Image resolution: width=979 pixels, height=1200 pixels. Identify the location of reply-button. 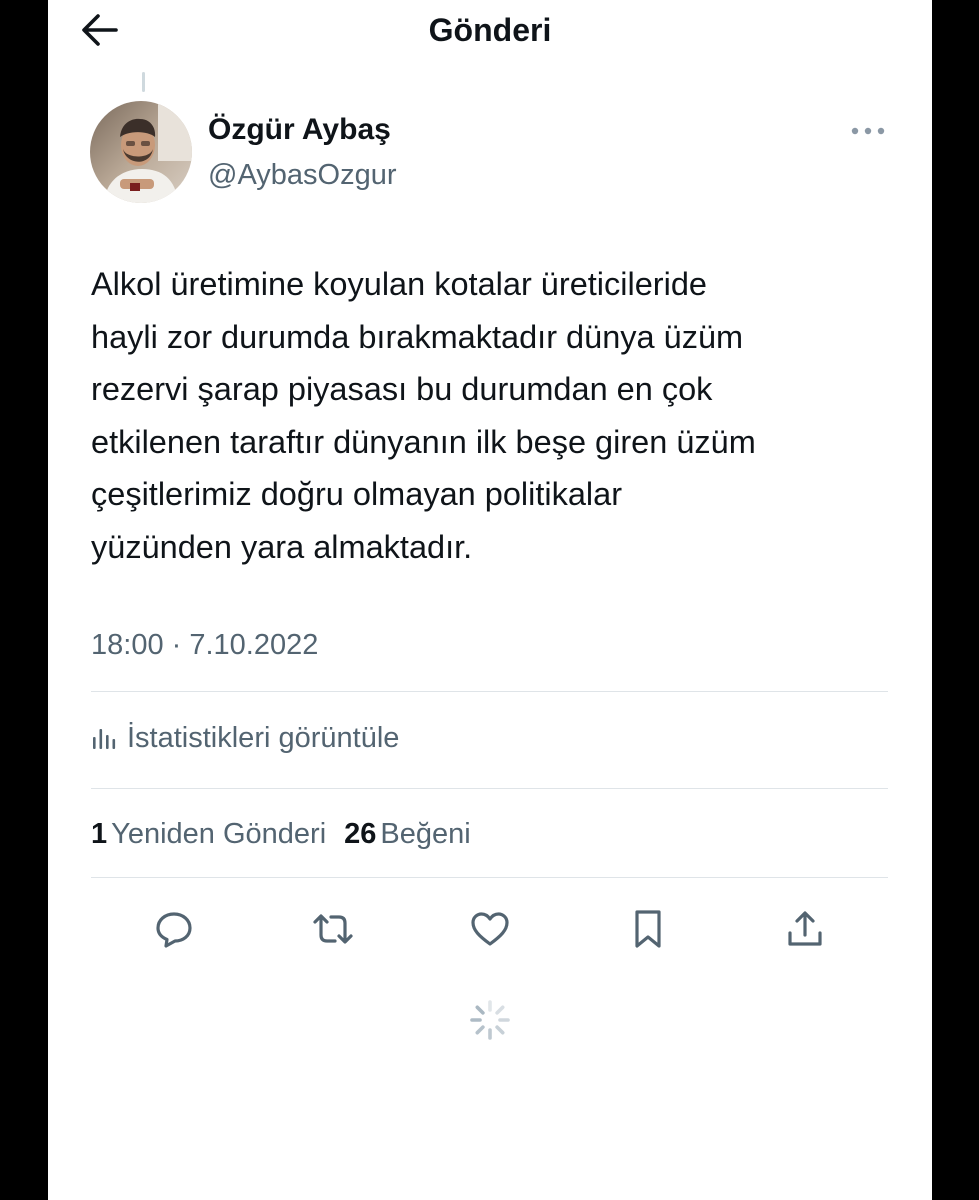
(174, 929).